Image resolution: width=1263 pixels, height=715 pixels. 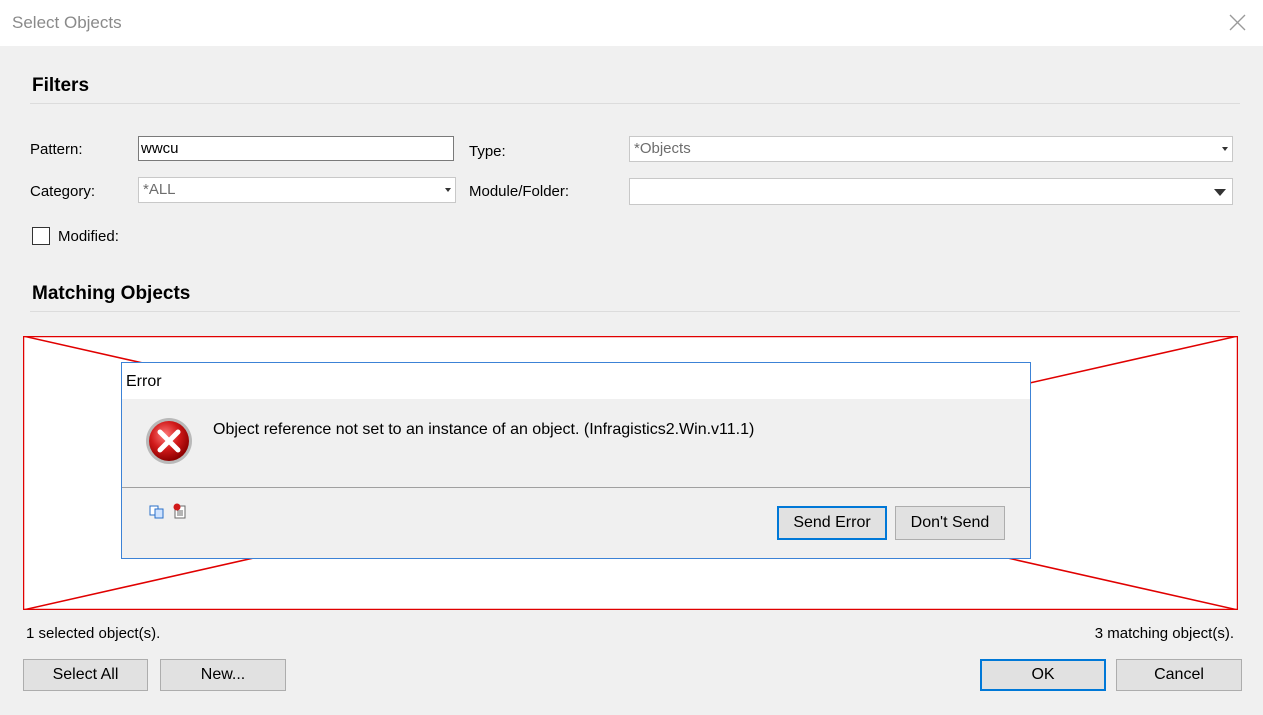 I want to click on error-dialog-titlebar, so click(x=576, y=381).